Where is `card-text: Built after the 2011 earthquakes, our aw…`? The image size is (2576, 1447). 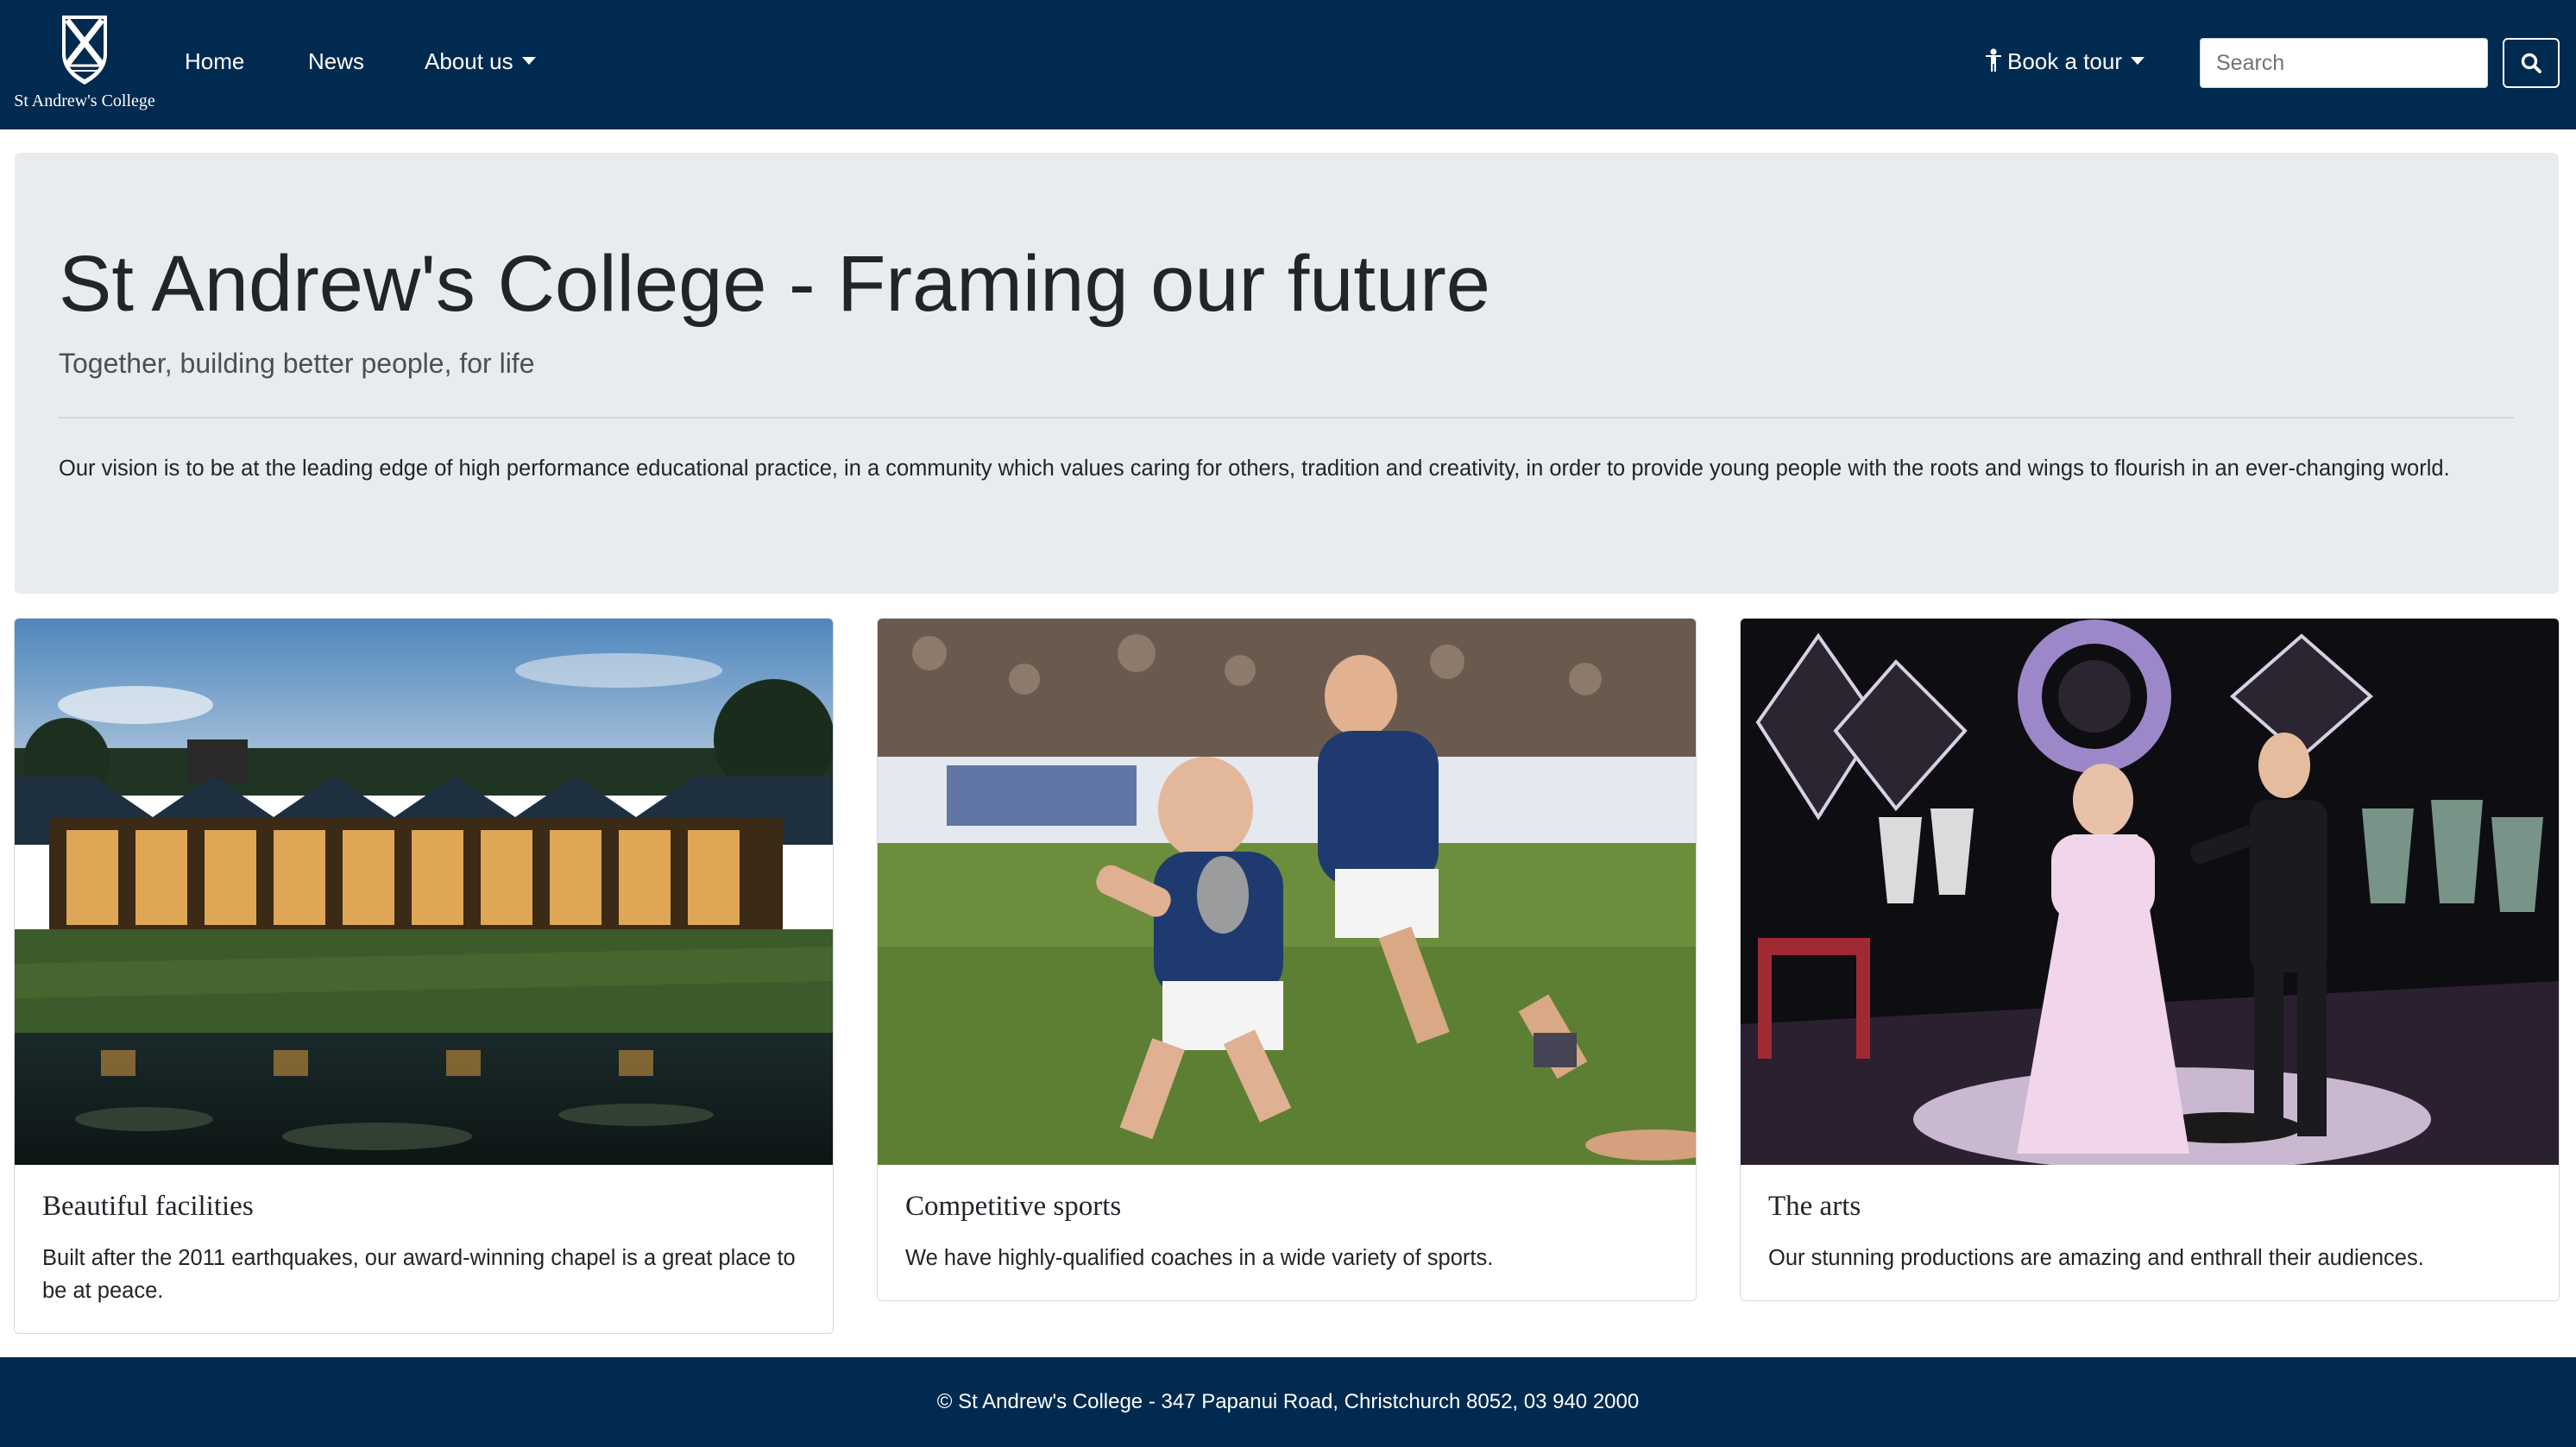
card-text: Built after the 2011 earthquakes, our aw… is located at coordinates (419, 1274).